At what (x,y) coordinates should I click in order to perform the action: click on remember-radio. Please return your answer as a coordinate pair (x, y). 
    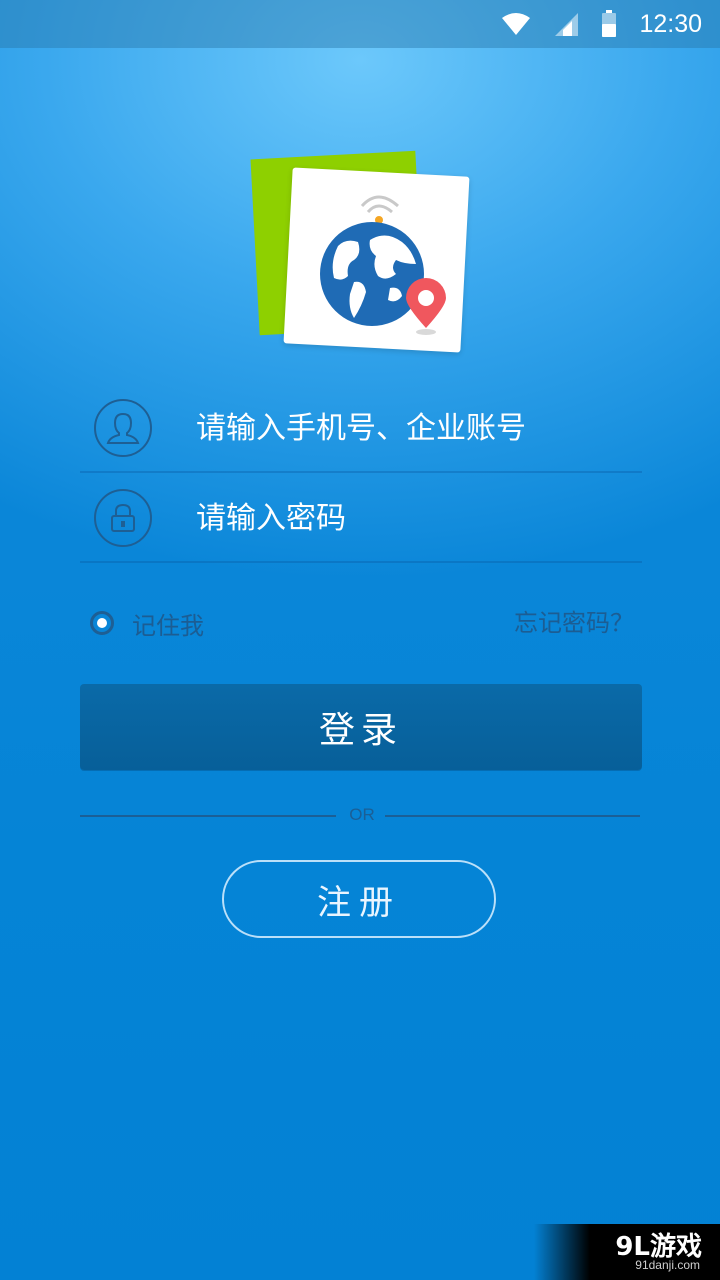
    Looking at the image, I should click on (102, 623).